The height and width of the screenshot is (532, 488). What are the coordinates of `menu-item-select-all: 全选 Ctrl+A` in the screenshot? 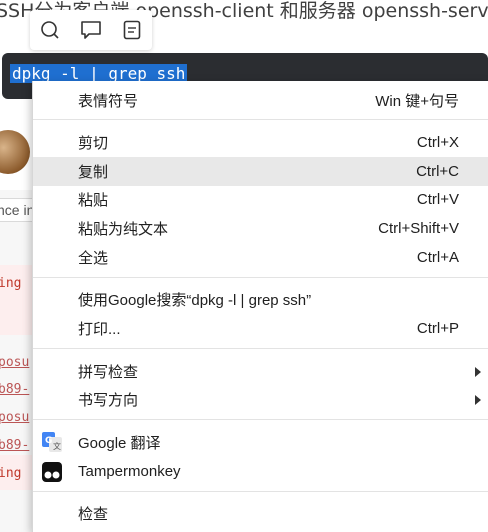 It's located at (260, 257).